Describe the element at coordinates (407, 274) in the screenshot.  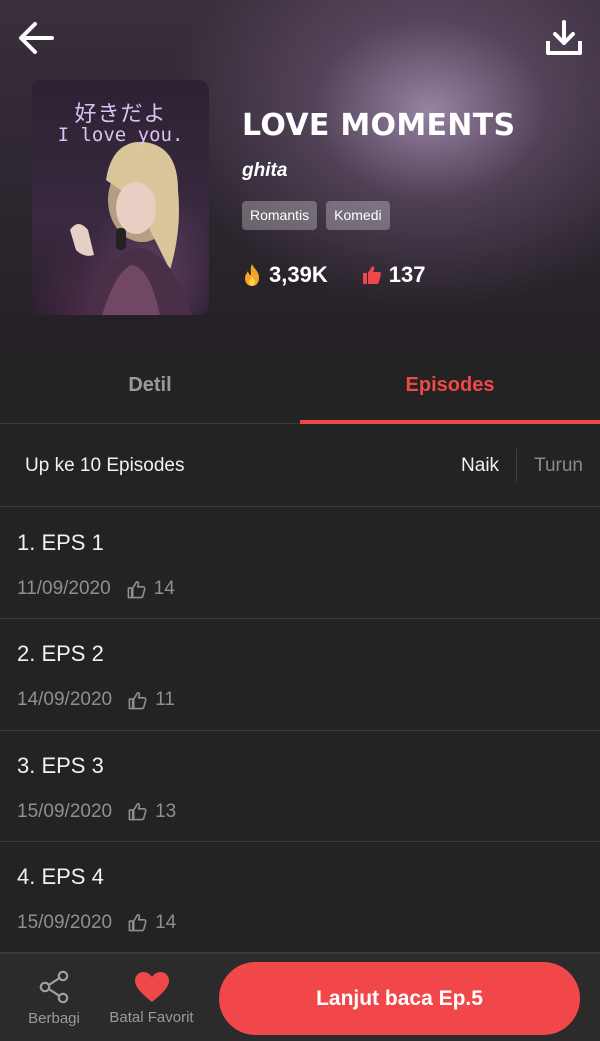
I see `likes-count: 137` at that location.